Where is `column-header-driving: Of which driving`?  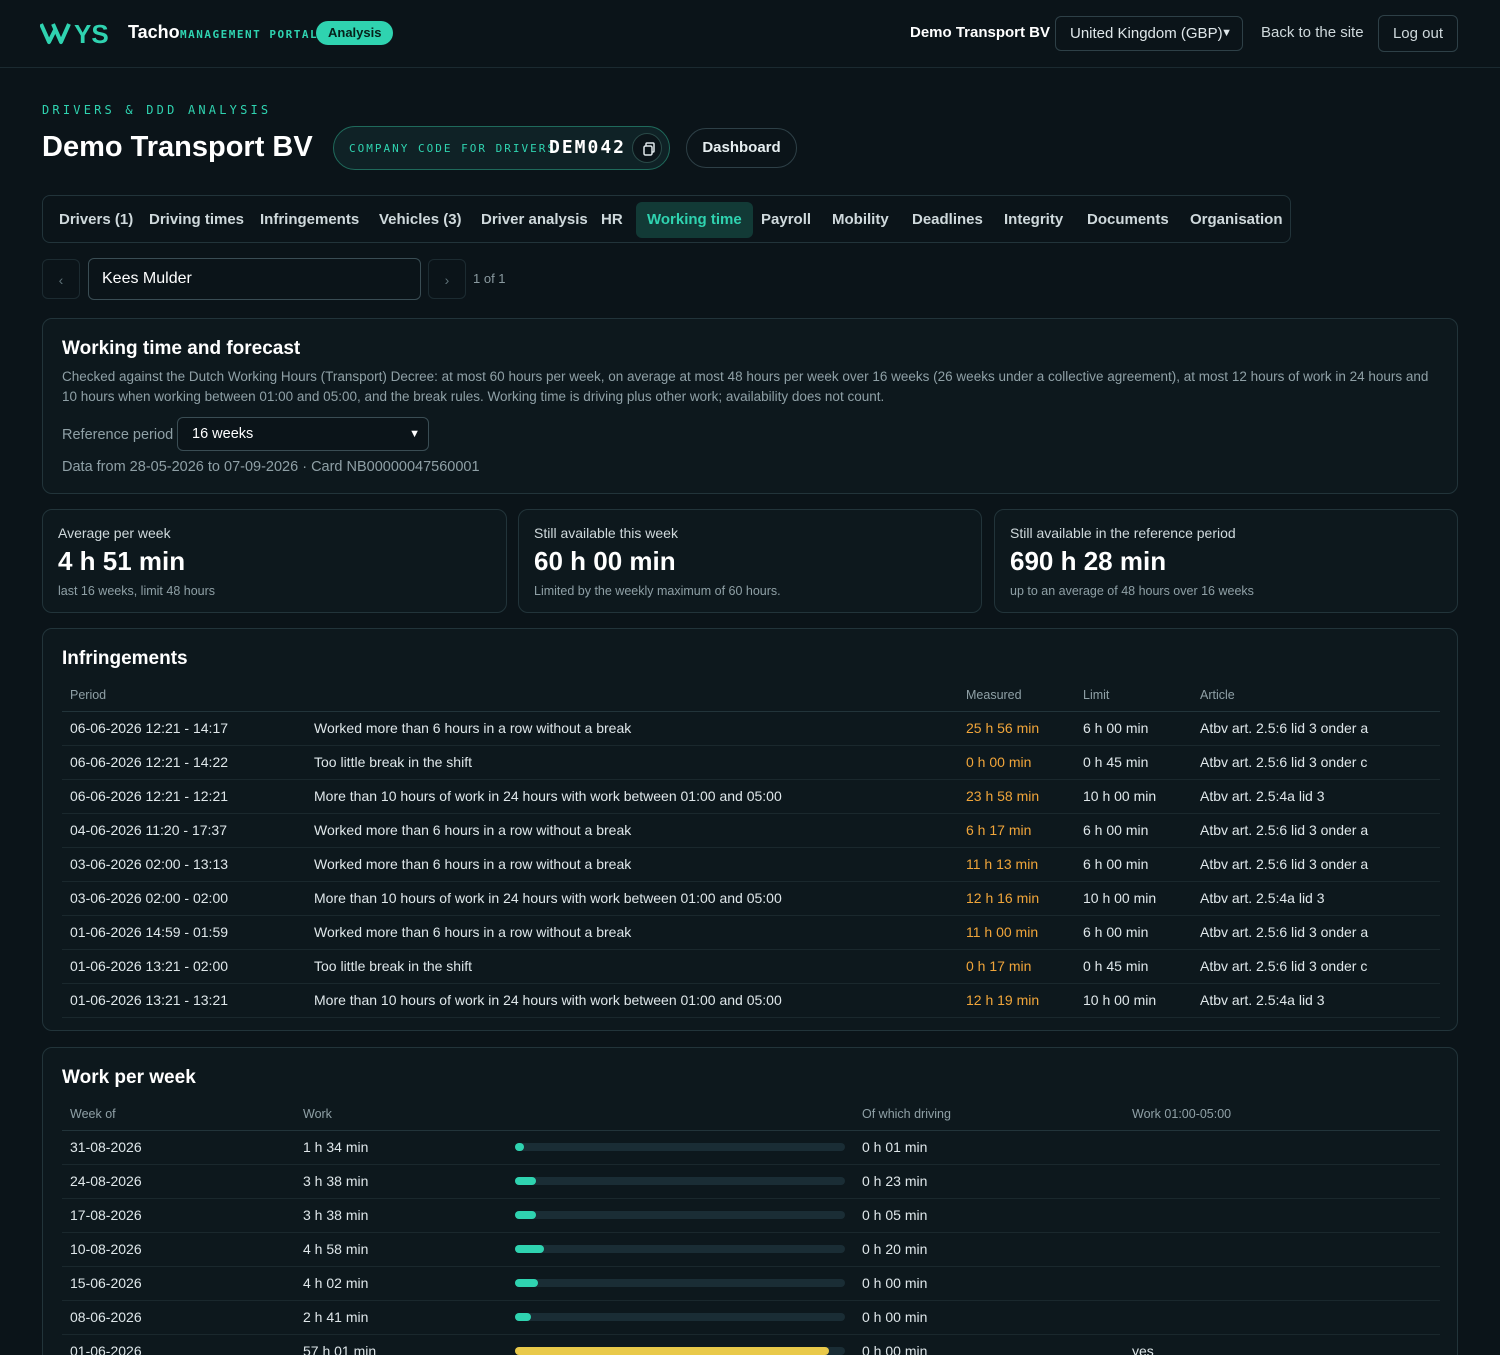
column-header-driving: Of which driving is located at coordinates (989, 1114).